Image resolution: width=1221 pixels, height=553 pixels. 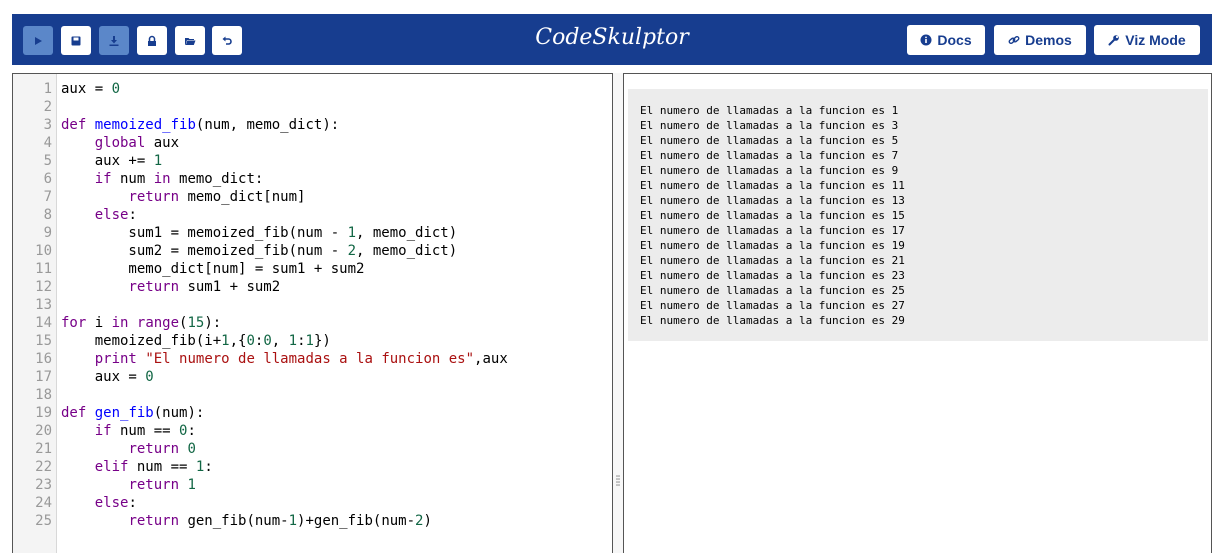 What do you see at coordinates (90, 89) in the screenshot?
I see `code-text: aux = 0` at bounding box center [90, 89].